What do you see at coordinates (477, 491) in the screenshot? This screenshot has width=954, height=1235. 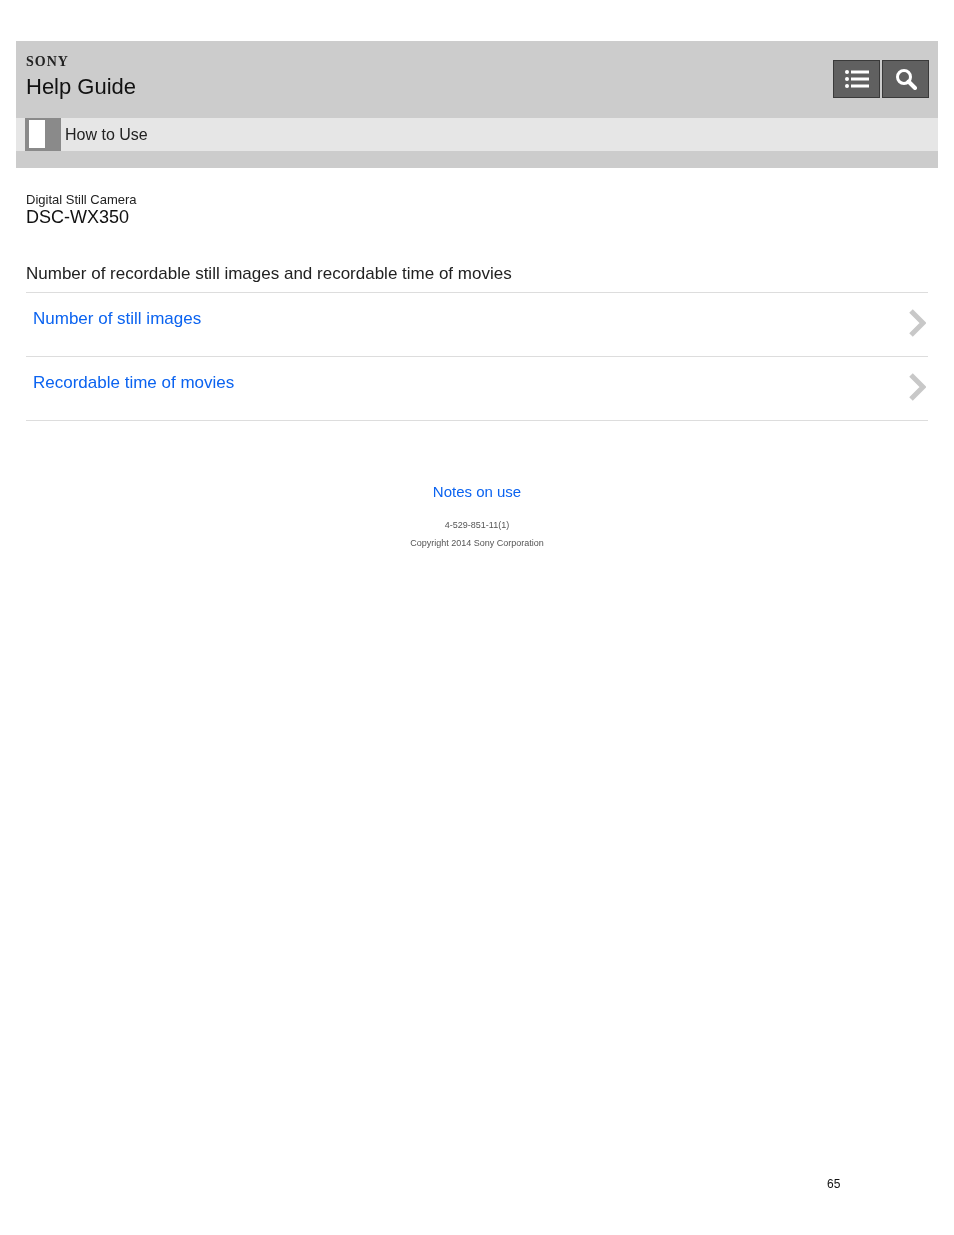 I see `notes-link: Notes on use` at bounding box center [477, 491].